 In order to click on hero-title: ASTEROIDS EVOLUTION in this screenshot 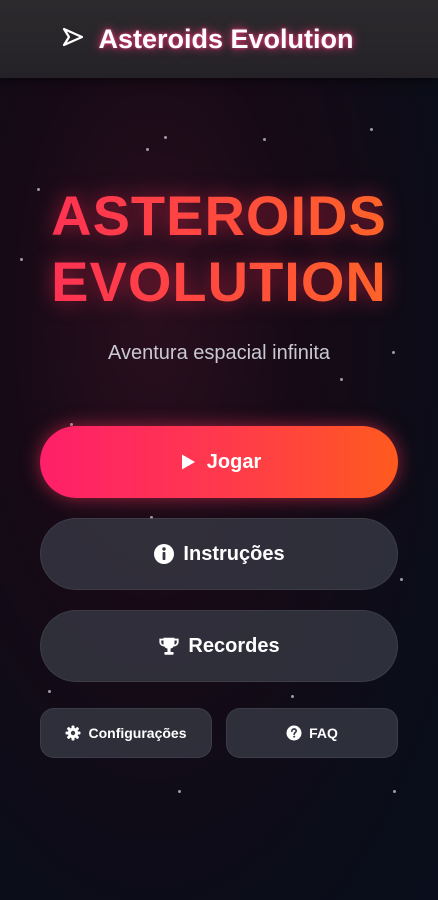, I will do `click(219, 249)`.